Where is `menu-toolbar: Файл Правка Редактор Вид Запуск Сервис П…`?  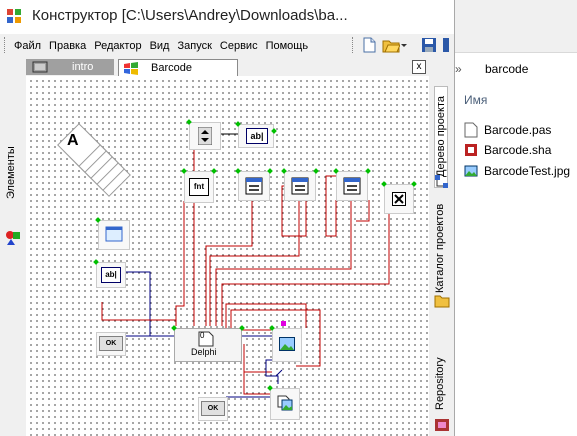
menu-toolbar: Файл Правка Редактор Вид Запуск Сервис П… is located at coordinates (227, 45).